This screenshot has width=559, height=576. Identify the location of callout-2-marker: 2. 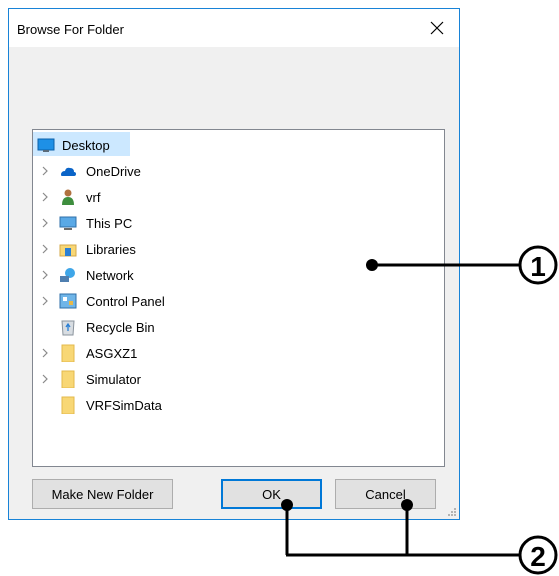
(538, 555).